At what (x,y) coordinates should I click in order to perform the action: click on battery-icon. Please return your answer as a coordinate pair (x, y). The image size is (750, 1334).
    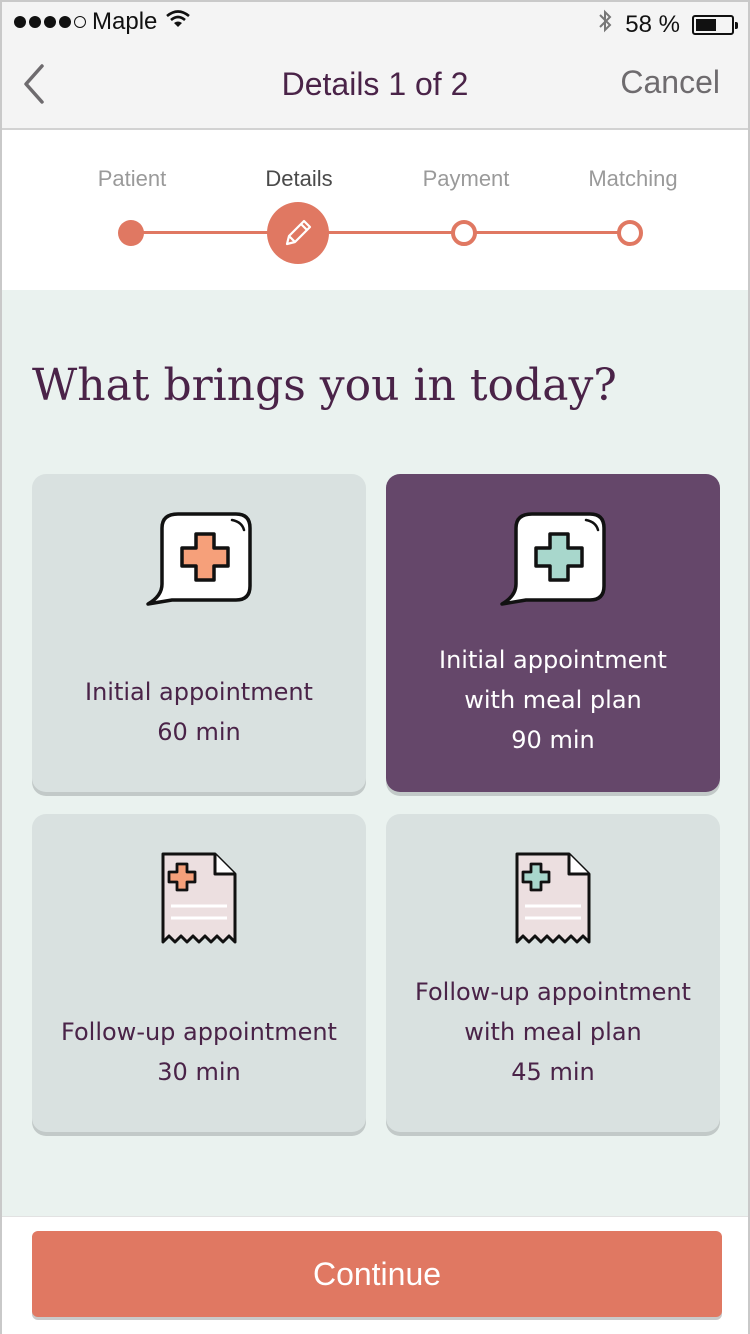
    Looking at the image, I should click on (715, 24).